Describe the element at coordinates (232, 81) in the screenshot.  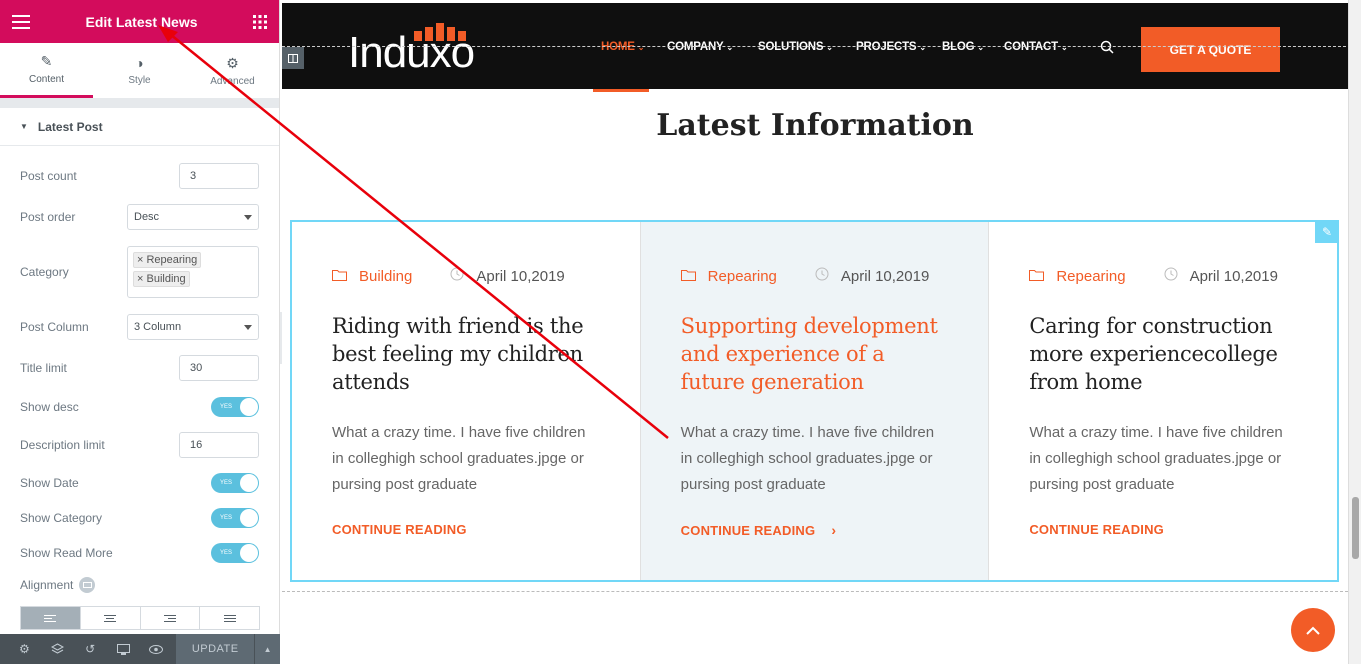
I see `tab-advanced-label: Advanced` at that location.